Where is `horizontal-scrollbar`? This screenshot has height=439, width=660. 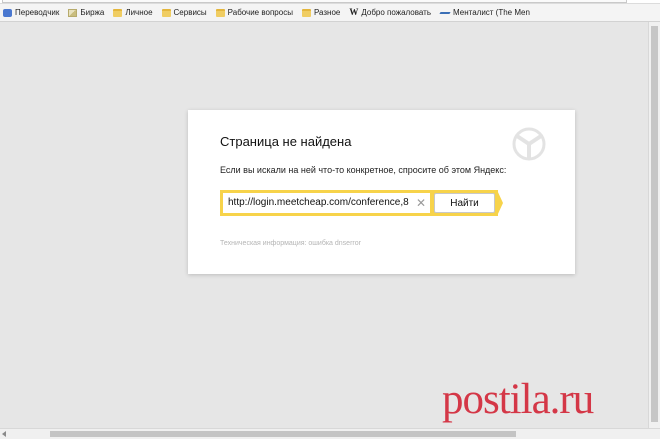 horizontal-scrollbar is located at coordinates (330, 433).